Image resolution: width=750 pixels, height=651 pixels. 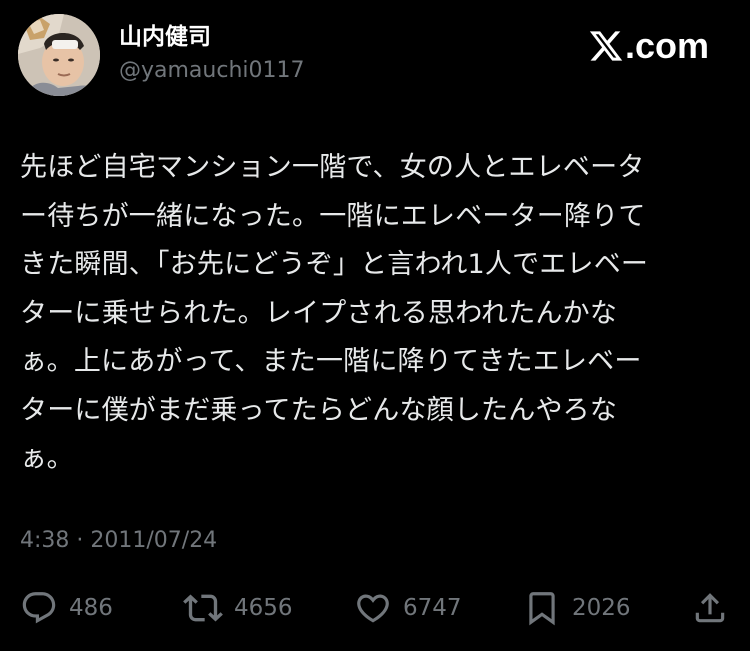 What do you see at coordinates (601, 607) in the screenshot?
I see `bookmark-count: 2026` at bounding box center [601, 607].